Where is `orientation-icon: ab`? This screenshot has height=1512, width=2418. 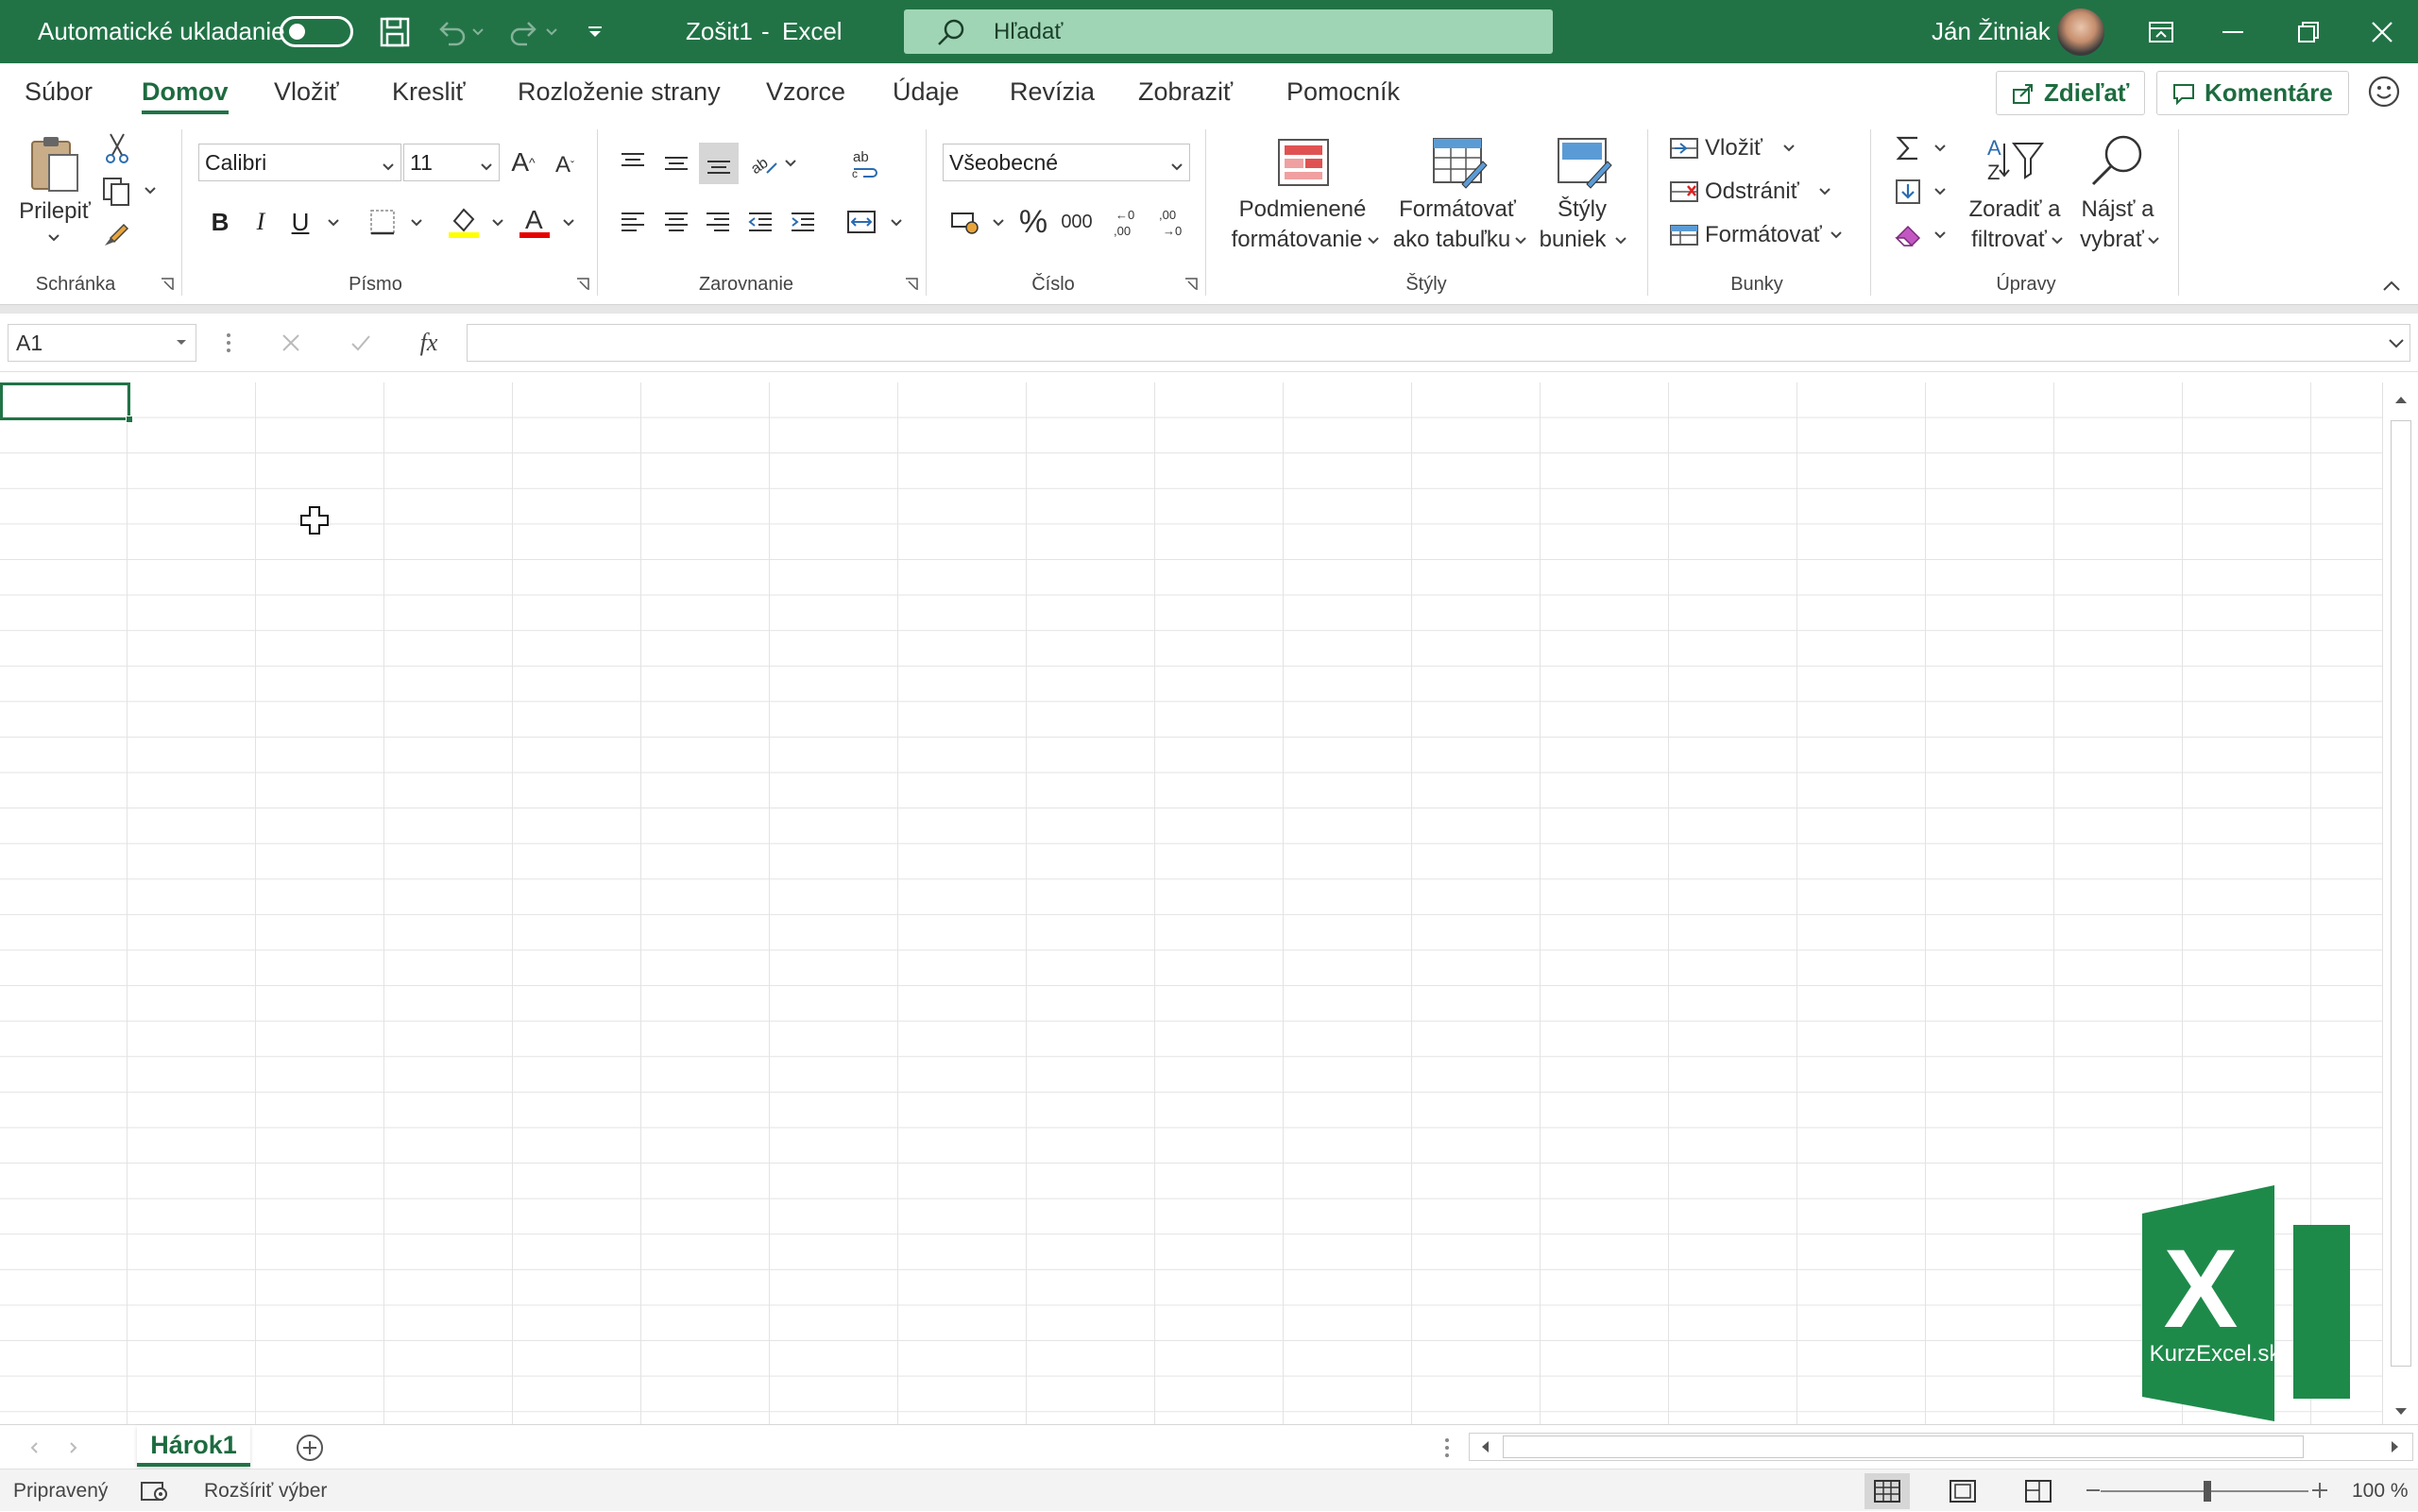
orientation-icon: ab is located at coordinates (763, 163).